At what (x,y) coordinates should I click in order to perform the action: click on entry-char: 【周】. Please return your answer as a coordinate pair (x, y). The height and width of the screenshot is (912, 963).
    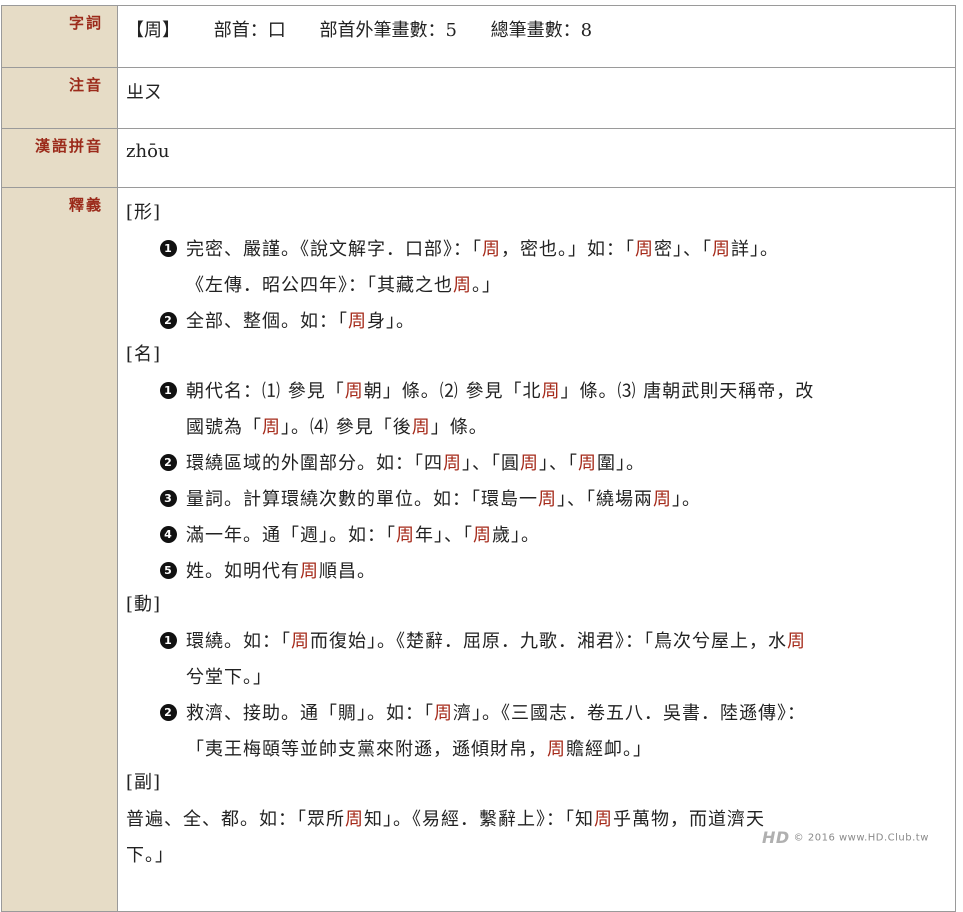
    Looking at the image, I should click on (153, 30).